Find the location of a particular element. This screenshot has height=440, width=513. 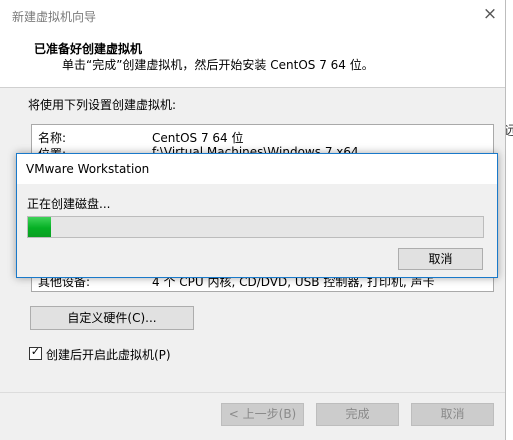

progress-bar-fill is located at coordinates (39, 227).